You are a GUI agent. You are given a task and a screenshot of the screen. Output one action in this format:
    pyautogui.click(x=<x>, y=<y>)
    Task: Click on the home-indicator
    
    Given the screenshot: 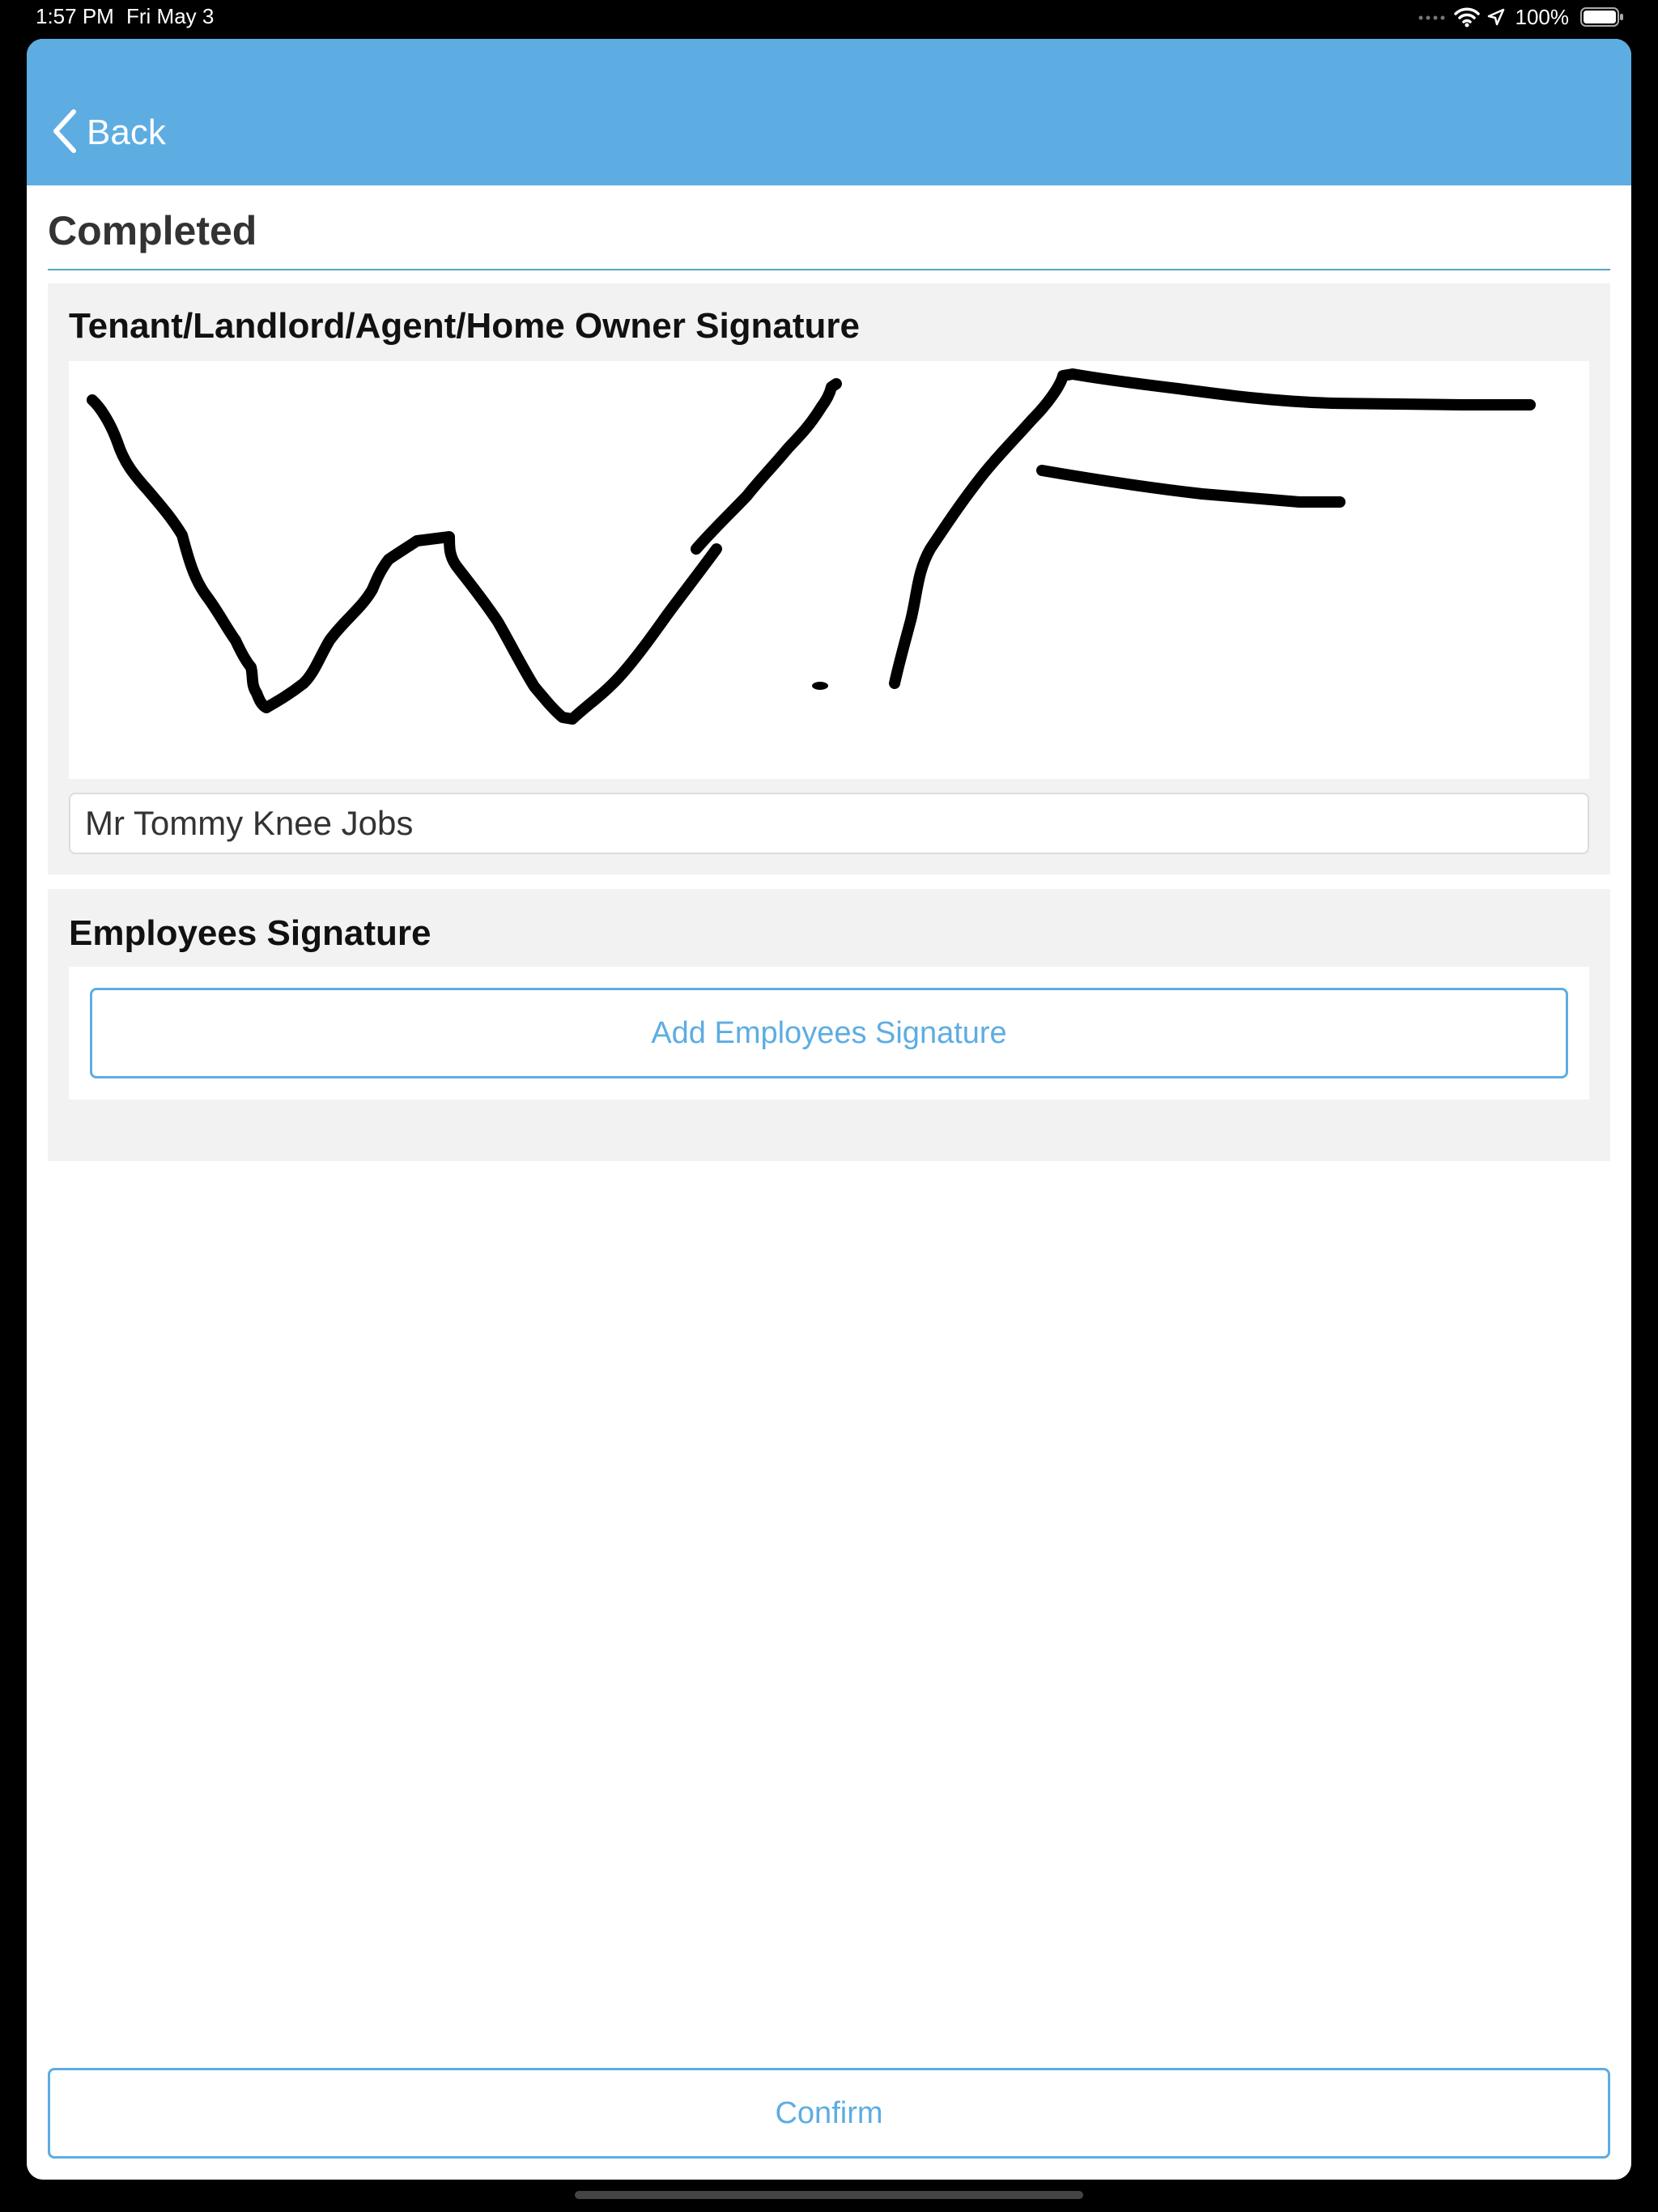 What is the action you would take?
    pyautogui.click(x=829, y=2195)
    